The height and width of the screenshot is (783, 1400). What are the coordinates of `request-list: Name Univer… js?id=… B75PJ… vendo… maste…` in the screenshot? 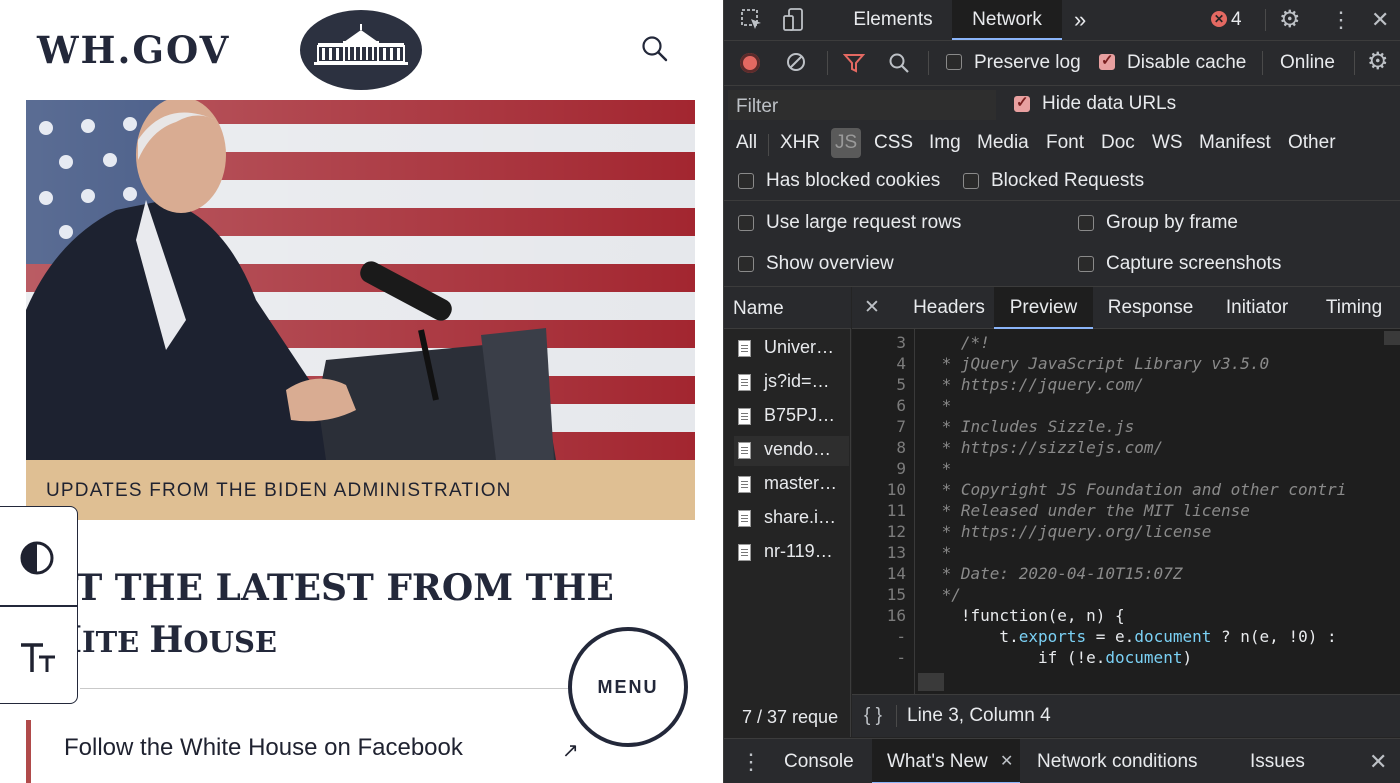 It's located at (787, 512).